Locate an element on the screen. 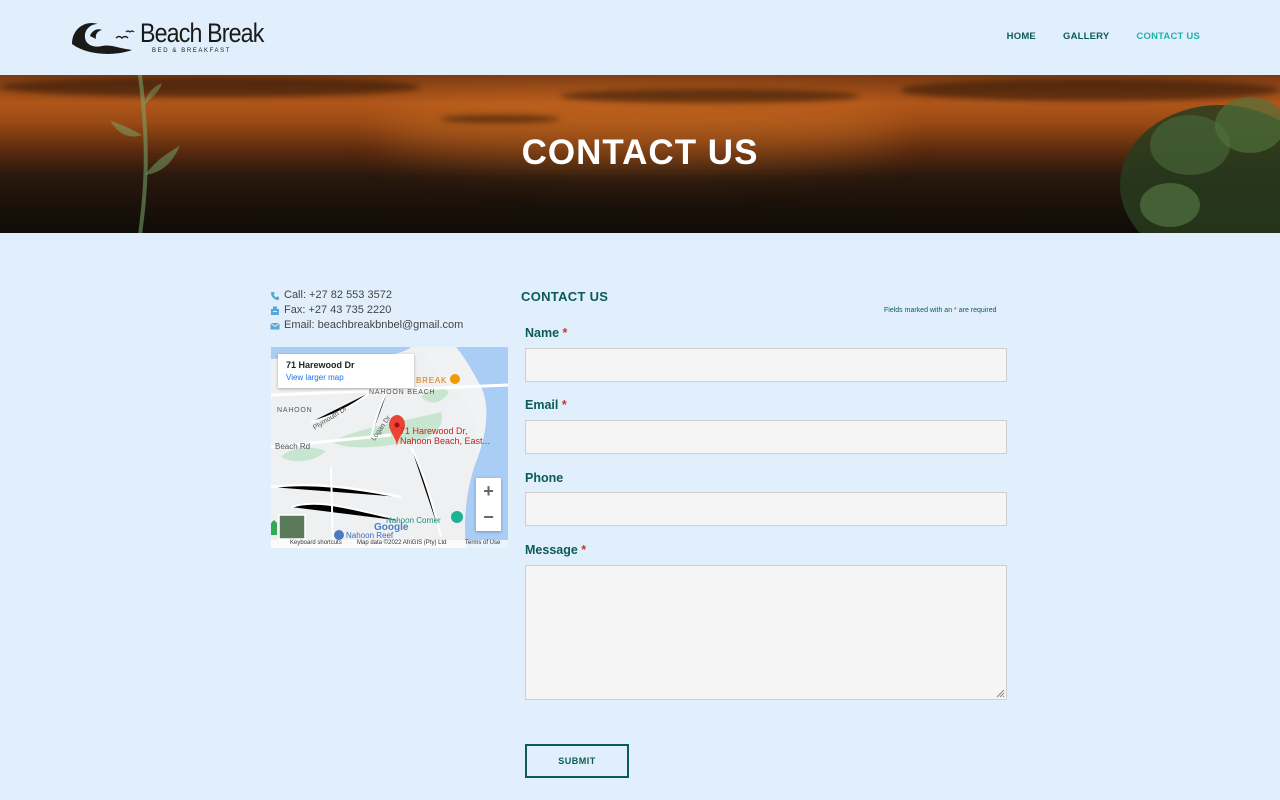 The image size is (1280, 800). required-note: Fields marked with an * are required is located at coordinates (940, 310).